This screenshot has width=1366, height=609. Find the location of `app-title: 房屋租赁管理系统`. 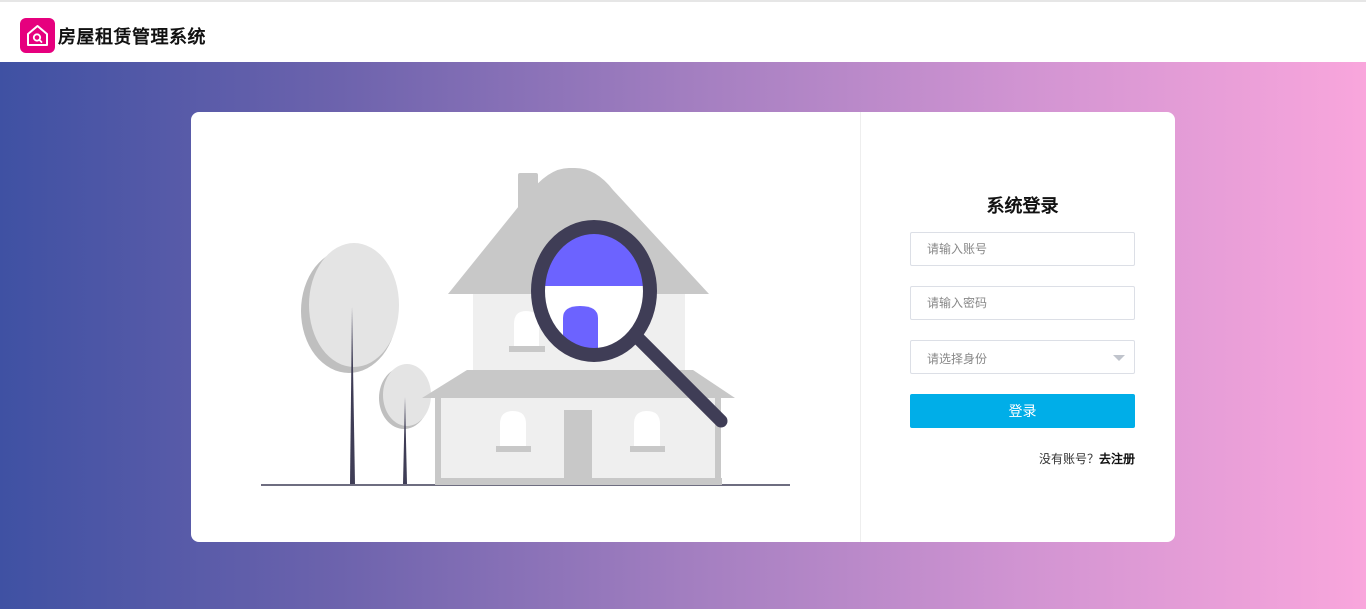

app-title: 房屋租赁管理系统 is located at coordinates (132, 37).